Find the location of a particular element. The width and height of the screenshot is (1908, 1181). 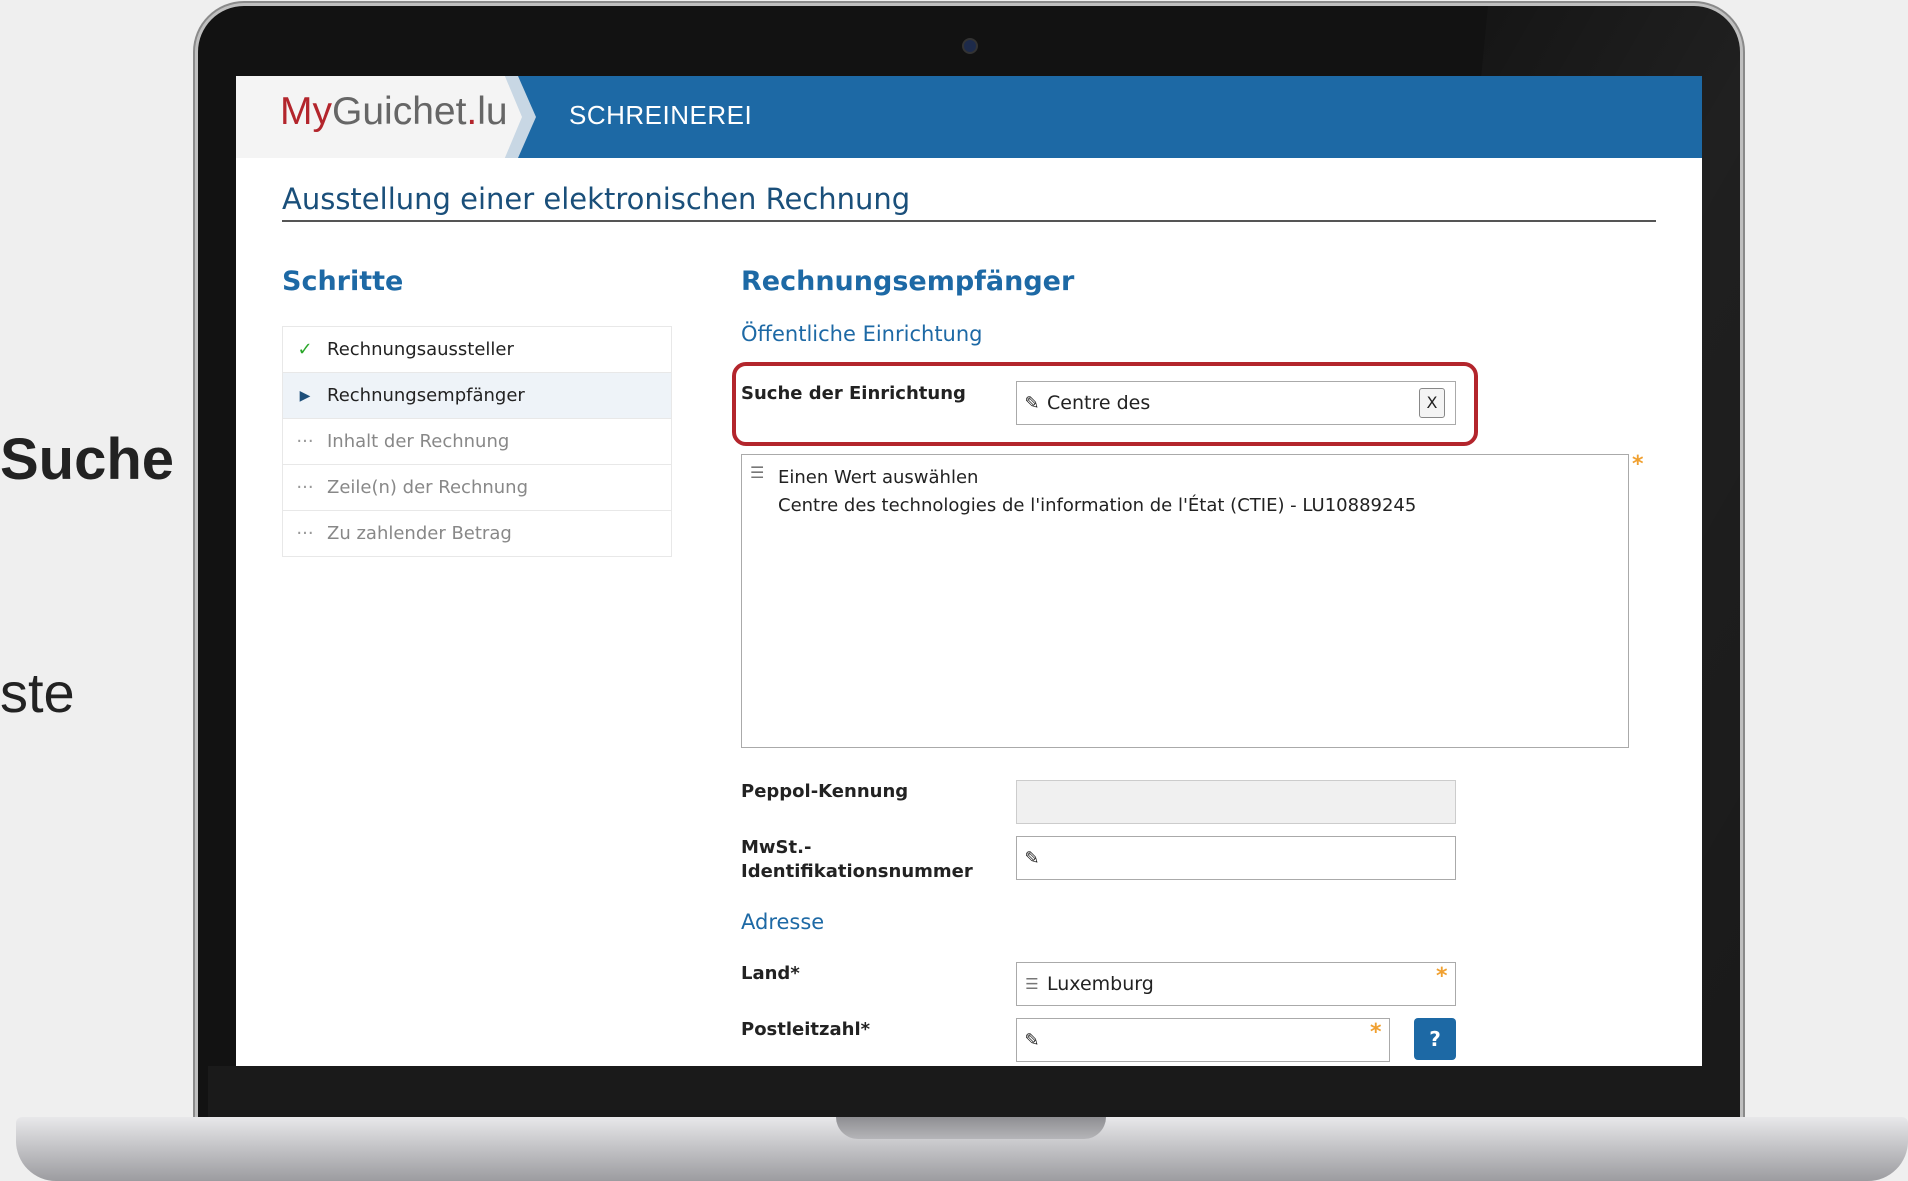

title-divider is located at coordinates (969, 221).